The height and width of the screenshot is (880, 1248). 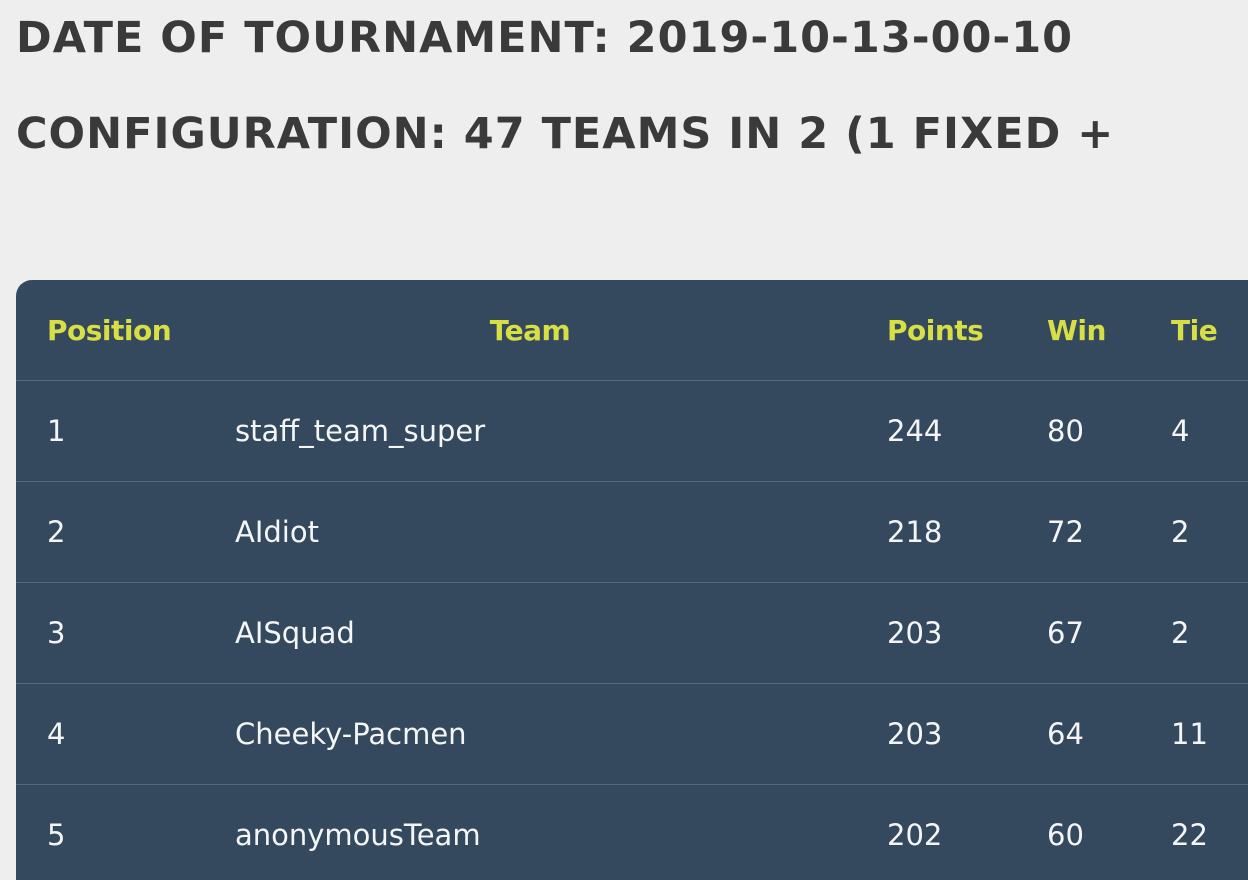 I want to click on cell-win: 64, so click(x=1078, y=734).